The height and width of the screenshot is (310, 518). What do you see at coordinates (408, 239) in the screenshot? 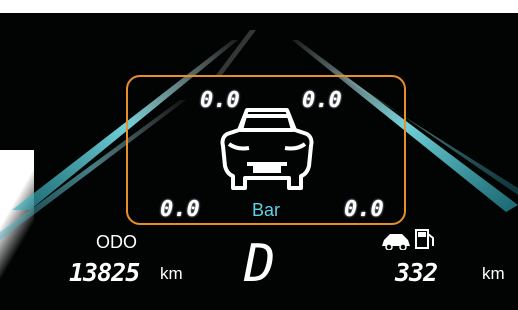
I see `car-fuel-icon` at bounding box center [408, 239].